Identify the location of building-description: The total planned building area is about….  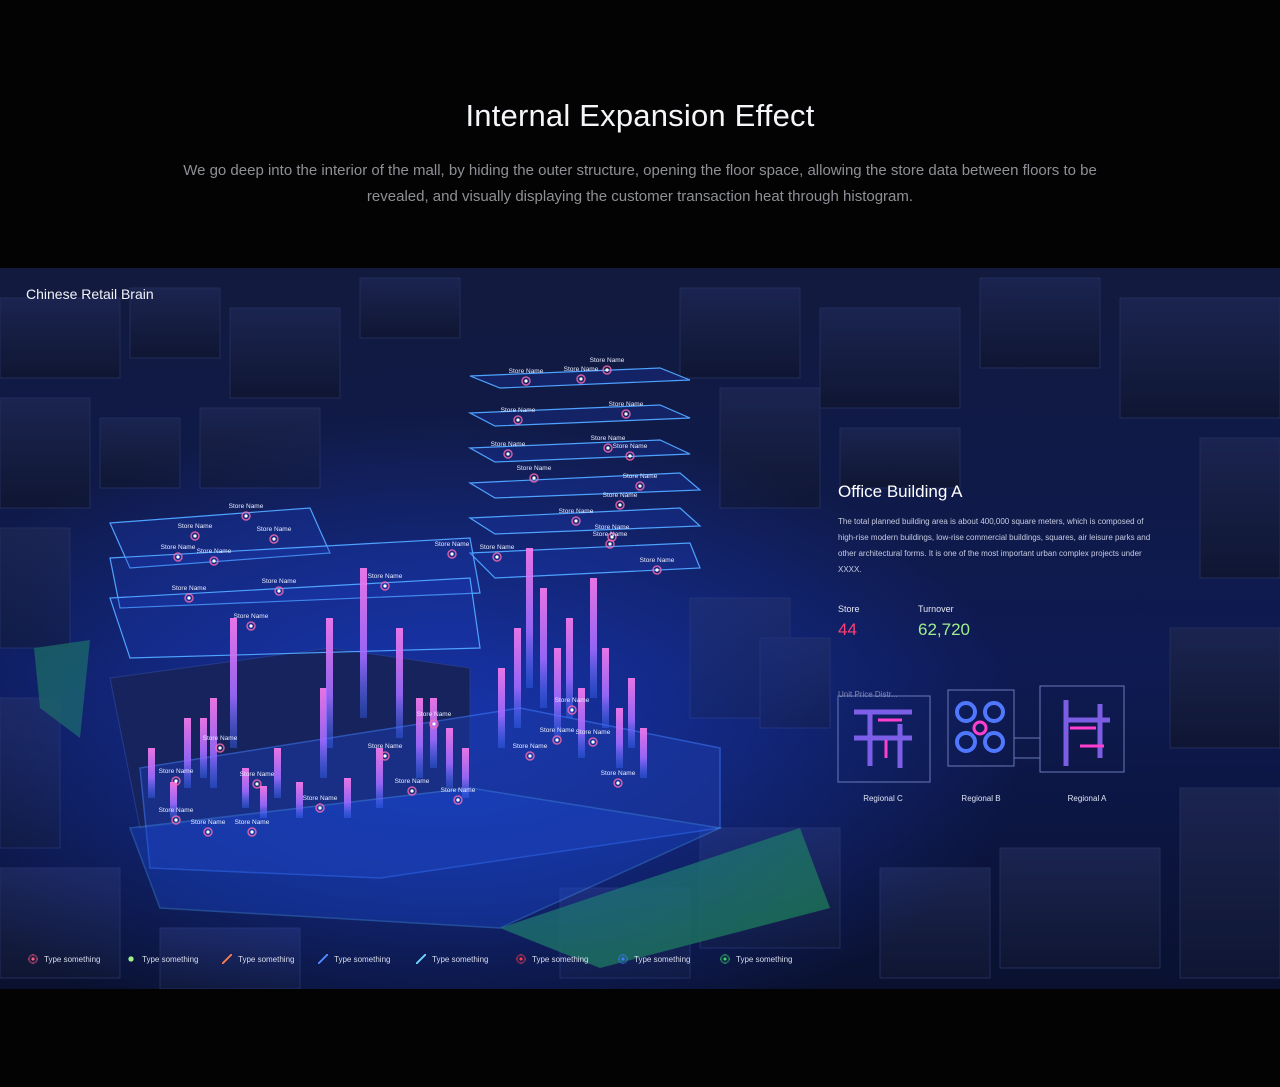
(994, 545).